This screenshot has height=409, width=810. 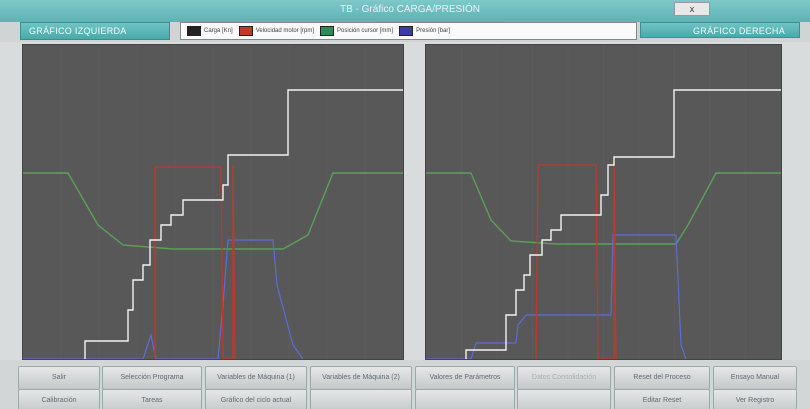 I want to click on action-button: Salir, so click(x=59, y=378).